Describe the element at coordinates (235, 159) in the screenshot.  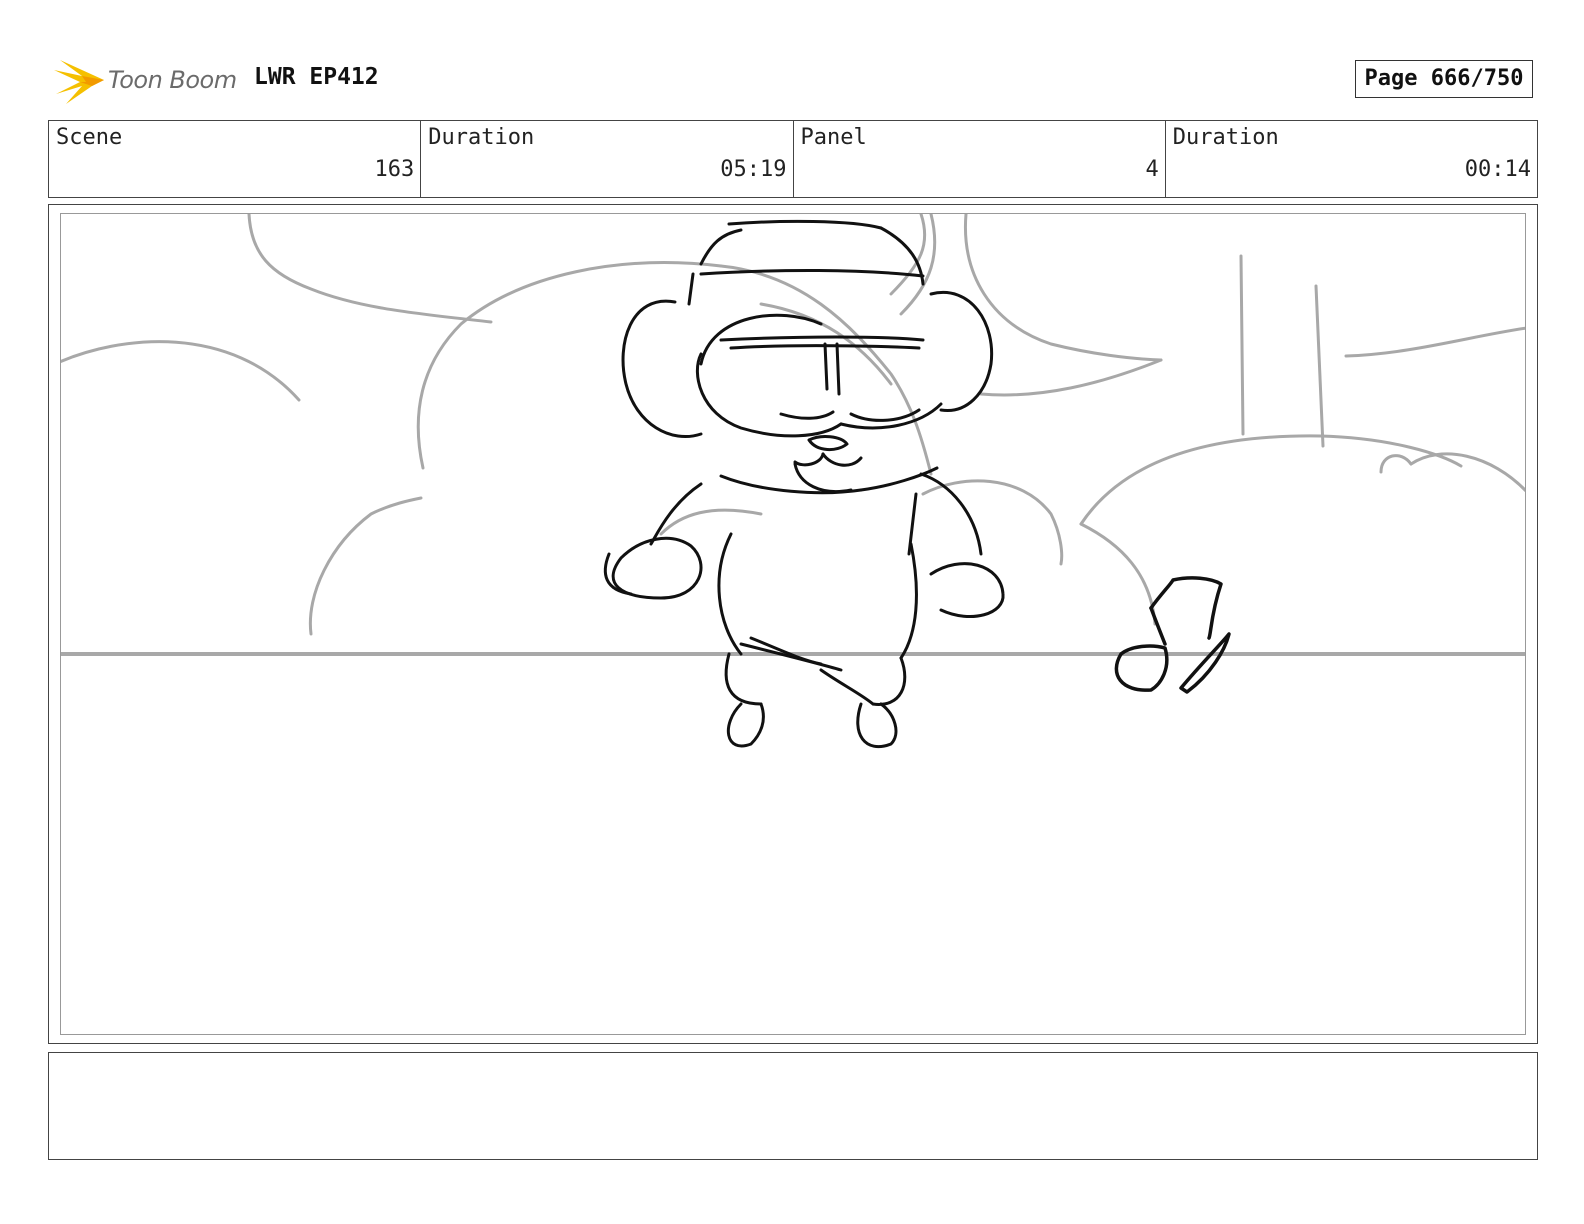
I see `scene-cell: Scene 163` at that location.